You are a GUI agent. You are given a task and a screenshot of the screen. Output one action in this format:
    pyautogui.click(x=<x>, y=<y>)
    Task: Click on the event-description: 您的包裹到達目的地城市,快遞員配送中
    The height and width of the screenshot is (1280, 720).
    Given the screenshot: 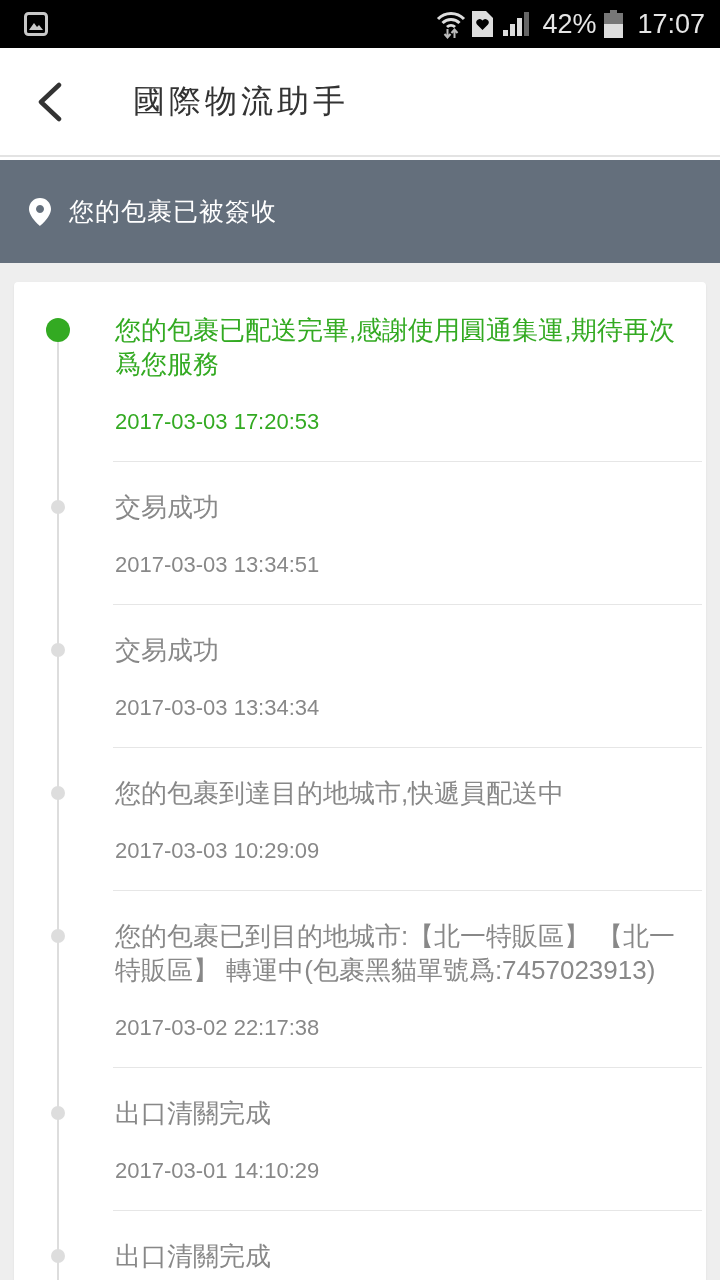 What is the action you would take?
    pyautogui.click(x=340, y=793)
    